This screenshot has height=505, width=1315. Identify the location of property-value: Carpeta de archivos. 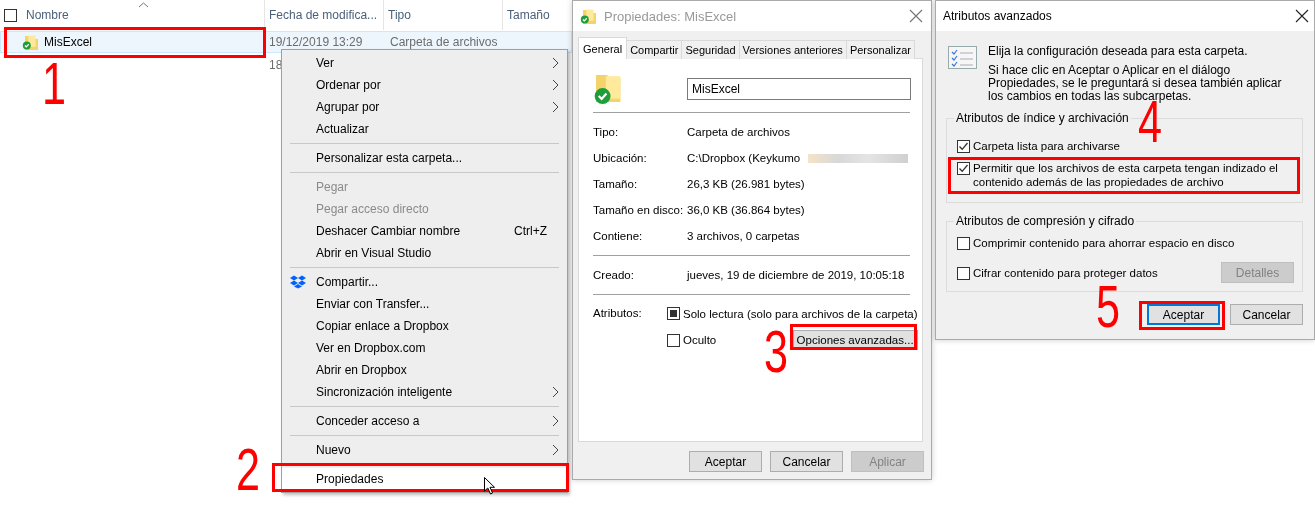
(738, 132).